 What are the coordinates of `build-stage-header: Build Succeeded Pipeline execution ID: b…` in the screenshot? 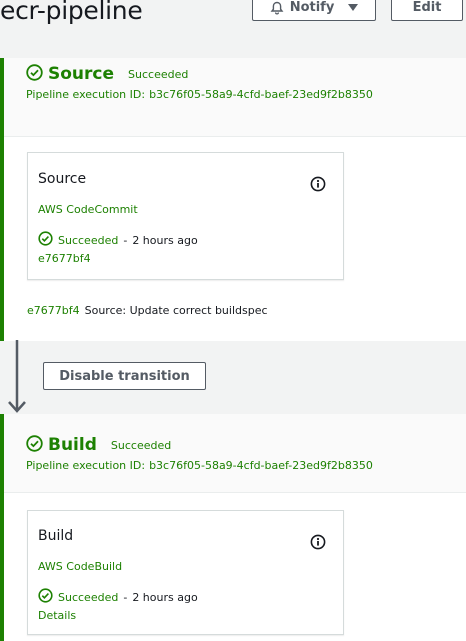 It's located at (235, 453).